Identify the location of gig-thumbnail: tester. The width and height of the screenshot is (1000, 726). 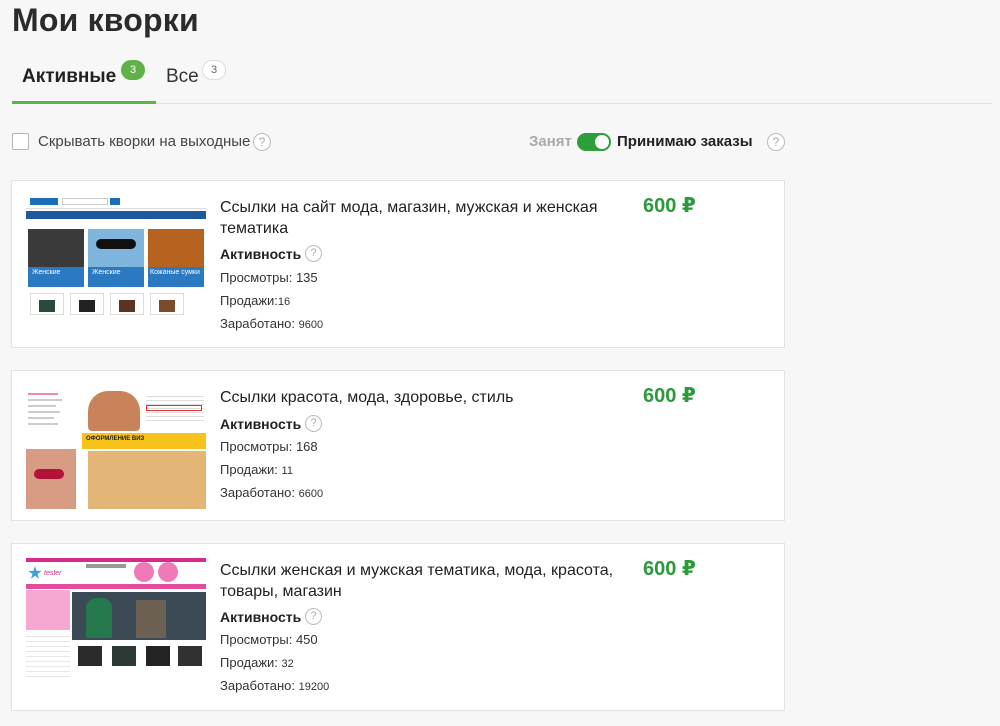
(116, 618).